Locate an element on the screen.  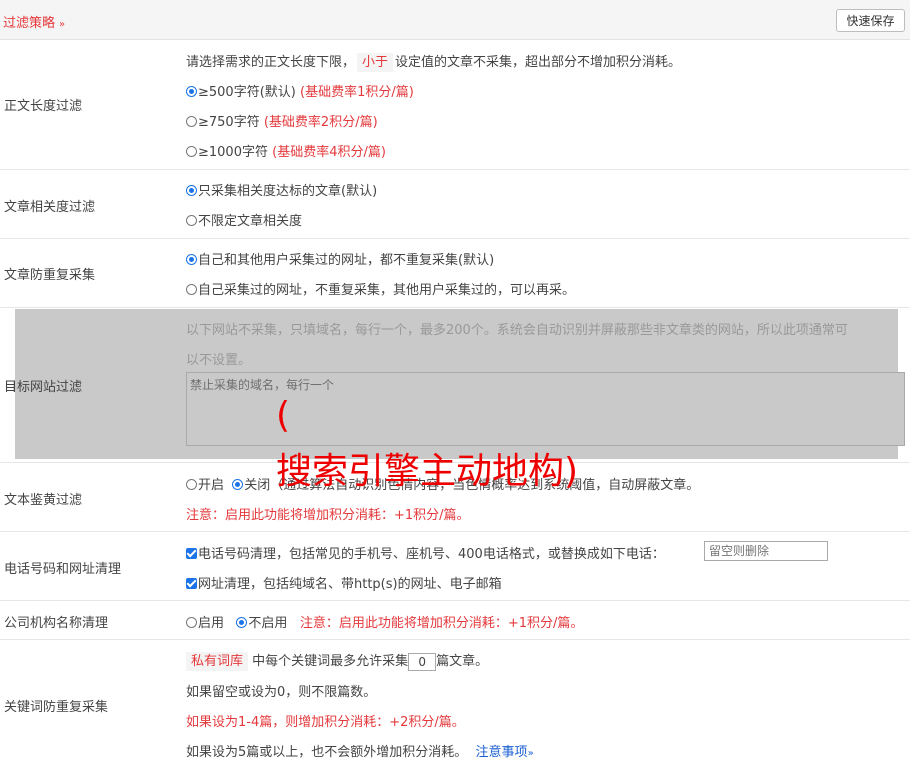
notes-link: 注意事项» is located at coordinates (505, 752).